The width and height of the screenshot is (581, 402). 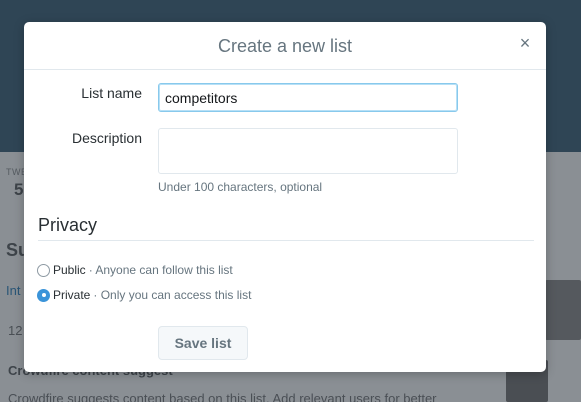 I want to click on privacy-option-private: Private · Only you can access this list, so click(x=144, y=295).